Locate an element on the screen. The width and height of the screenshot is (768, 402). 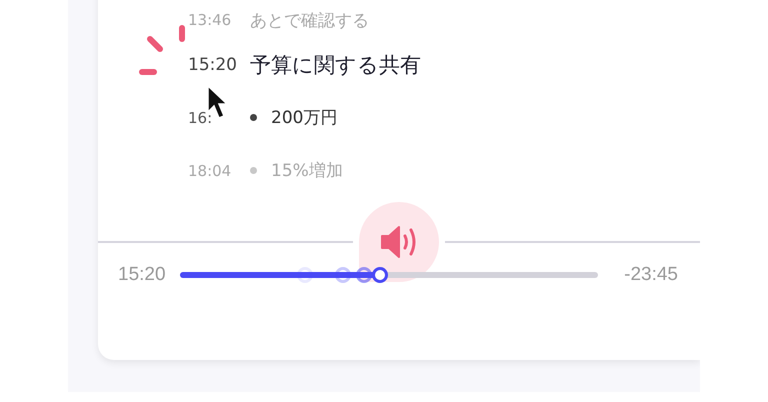
transcript-line: 200万円 is located at coordinates (304, 117).